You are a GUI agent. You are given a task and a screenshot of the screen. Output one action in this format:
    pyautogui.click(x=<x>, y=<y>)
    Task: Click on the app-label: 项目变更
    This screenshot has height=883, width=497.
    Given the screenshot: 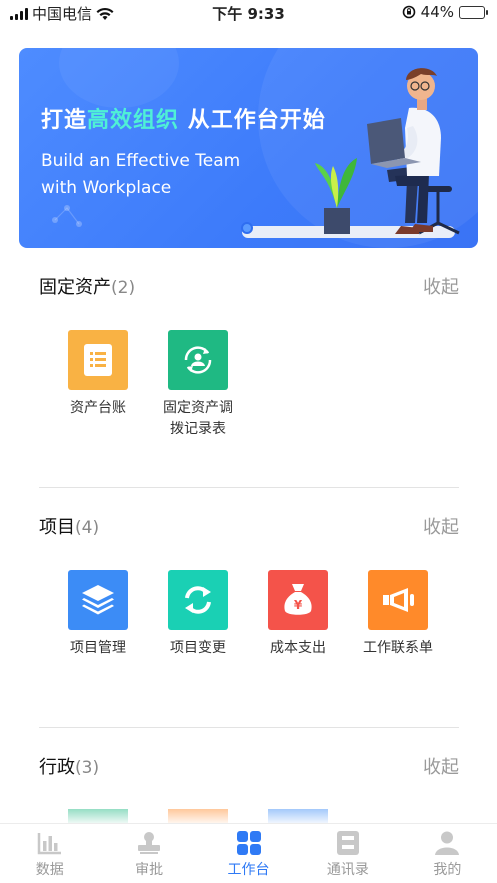 What is the action you would take?
    pyautogui.click(x=198, y=648)
    